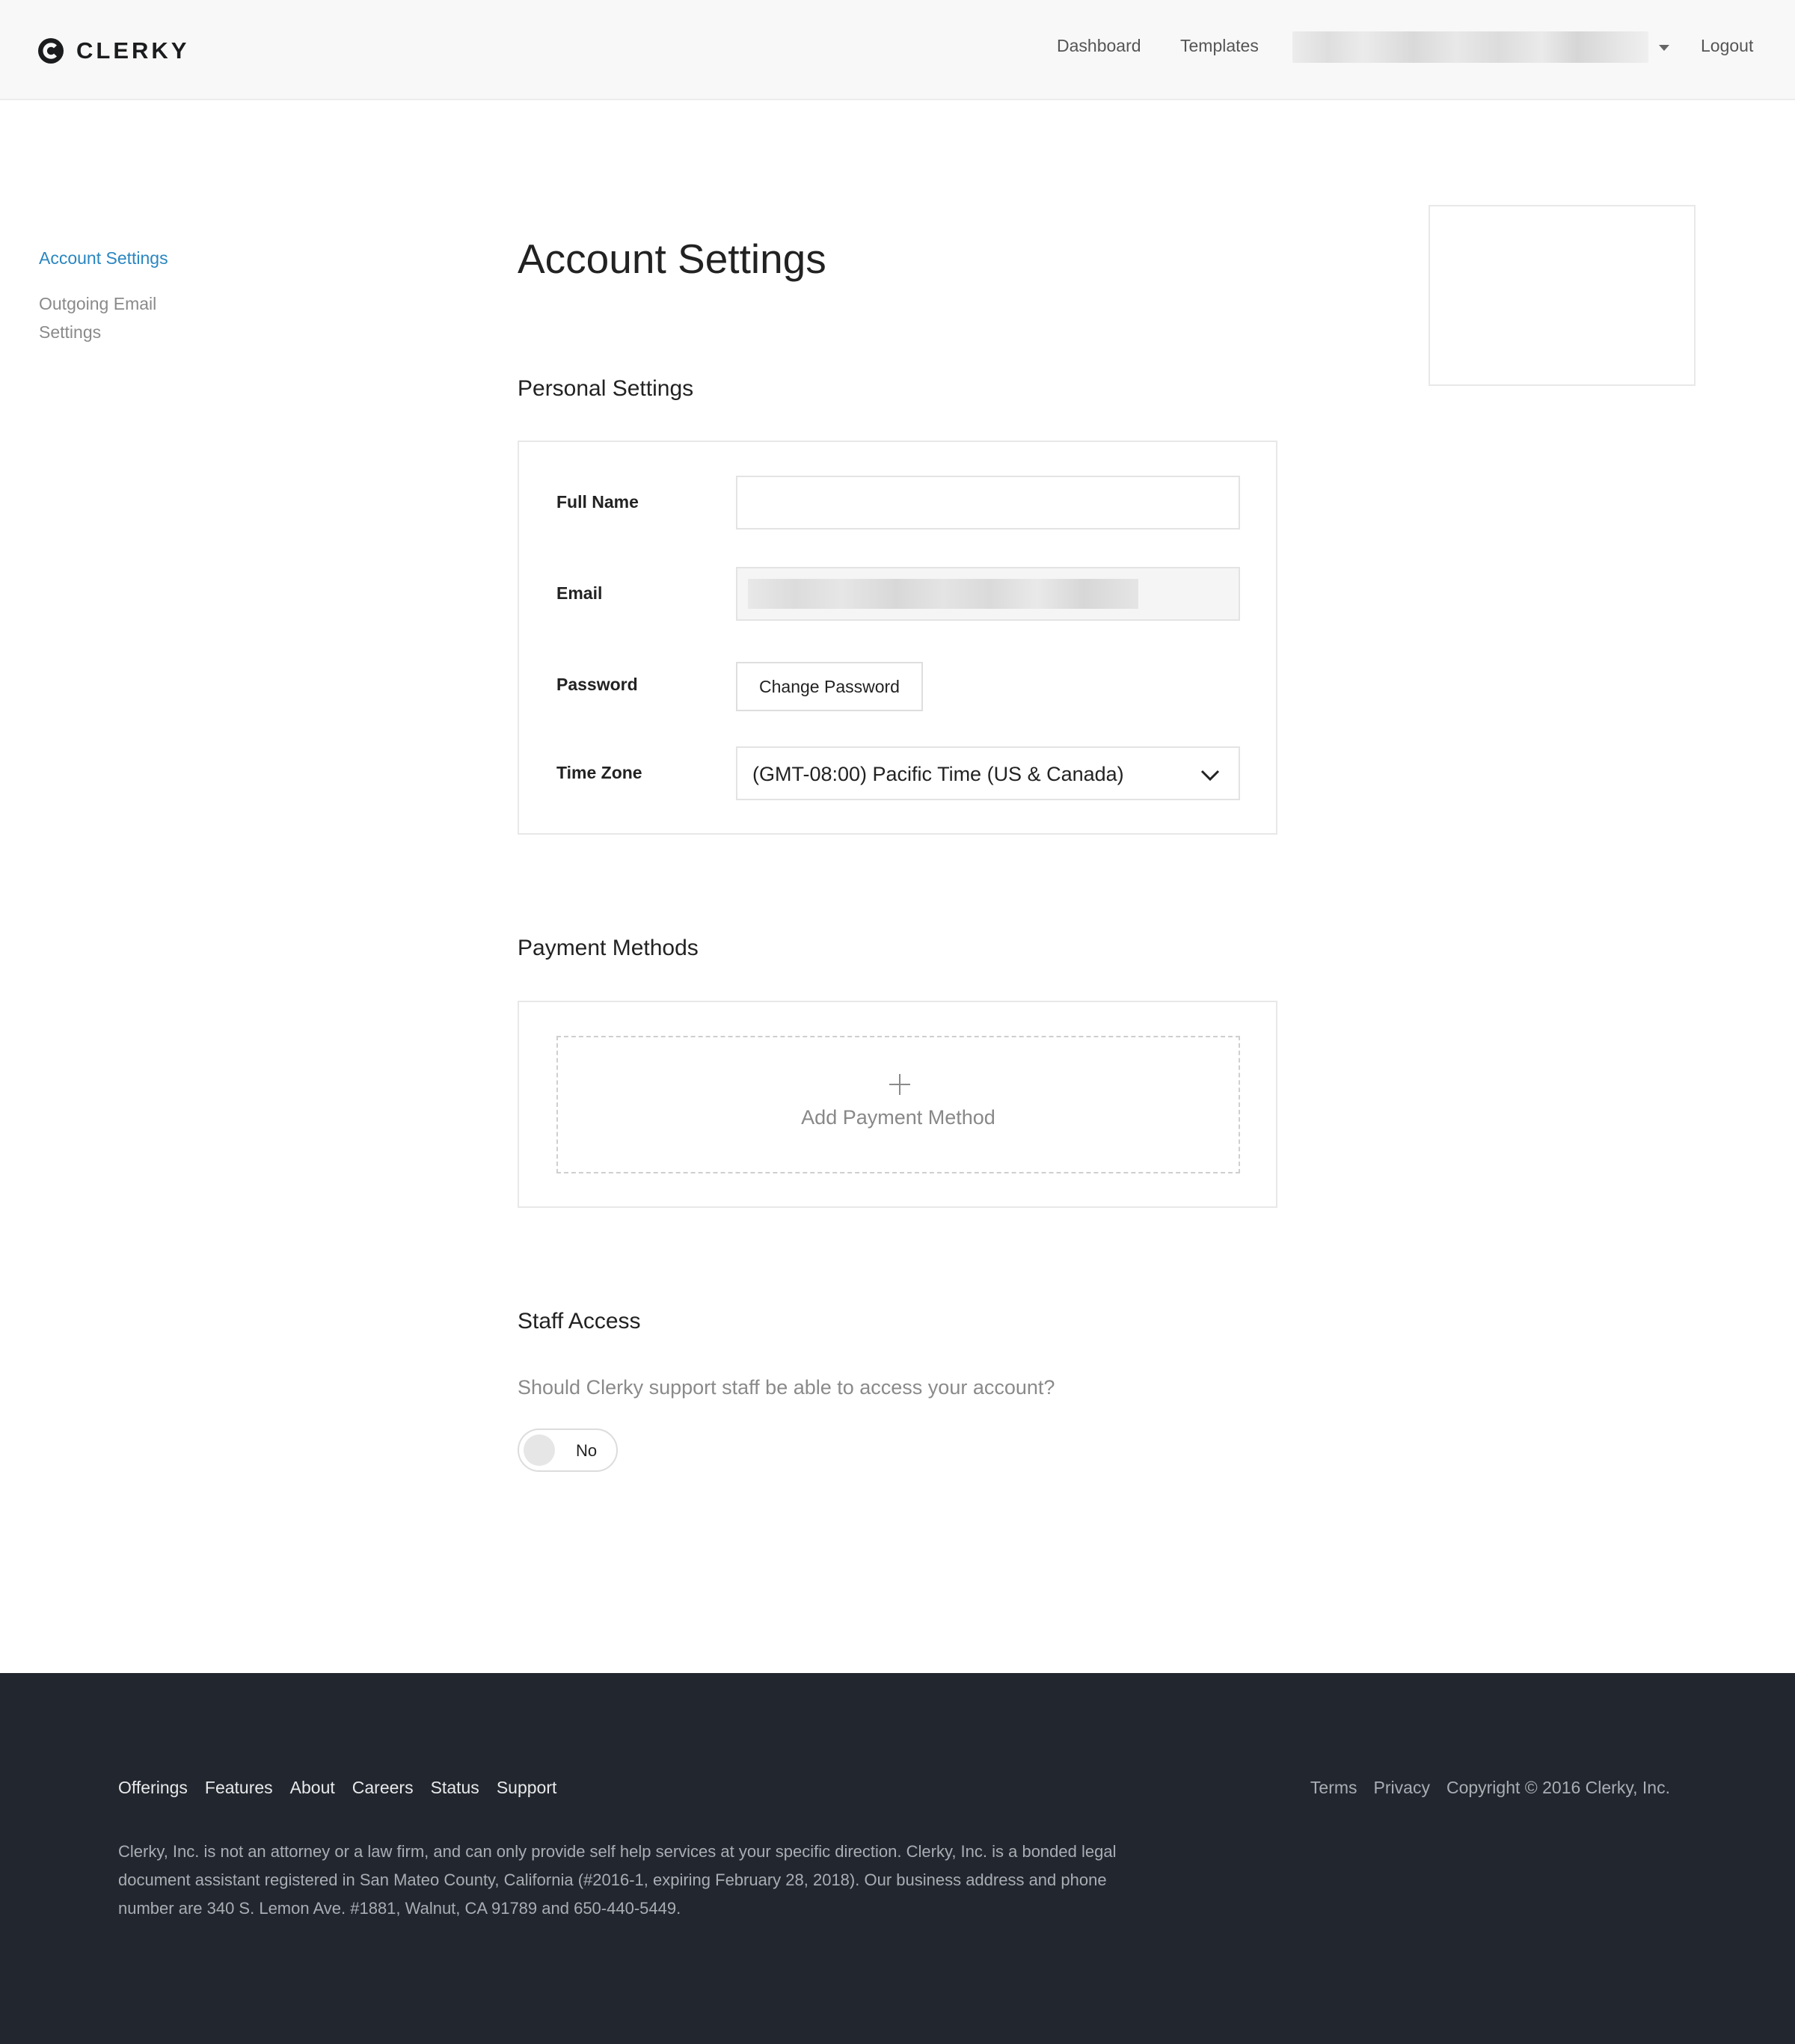 This screenshot has width=1795, height=2044. I want to click on time-zone-select: (GMT-08:00) Pacific Time (US & Canada), so click(988, 773).